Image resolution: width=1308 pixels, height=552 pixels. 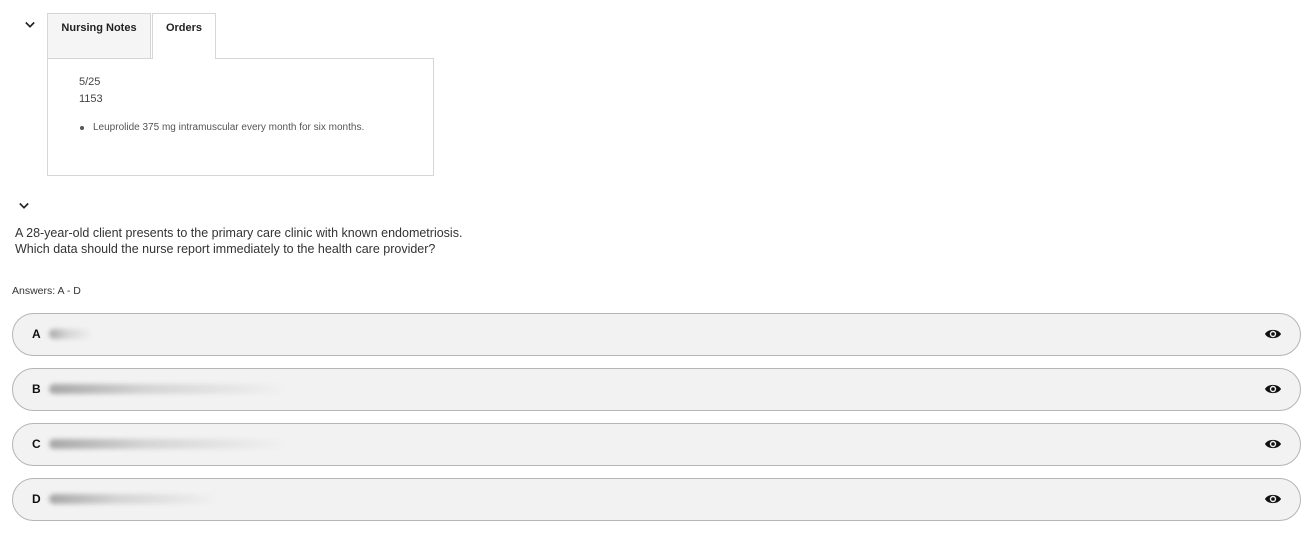 What do you see at coordinates (46, 291) in the screenshot?
I see `answers-label: Answers: A - D` at bounding box center [46, 291].